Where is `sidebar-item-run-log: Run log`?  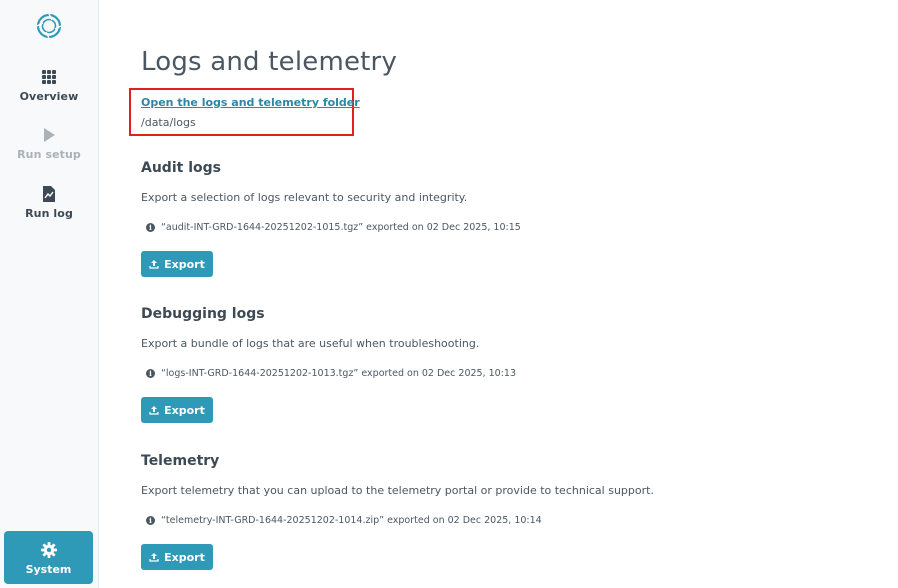
sidebar-item-run-log: Run log is located at coordinates (49, 202).